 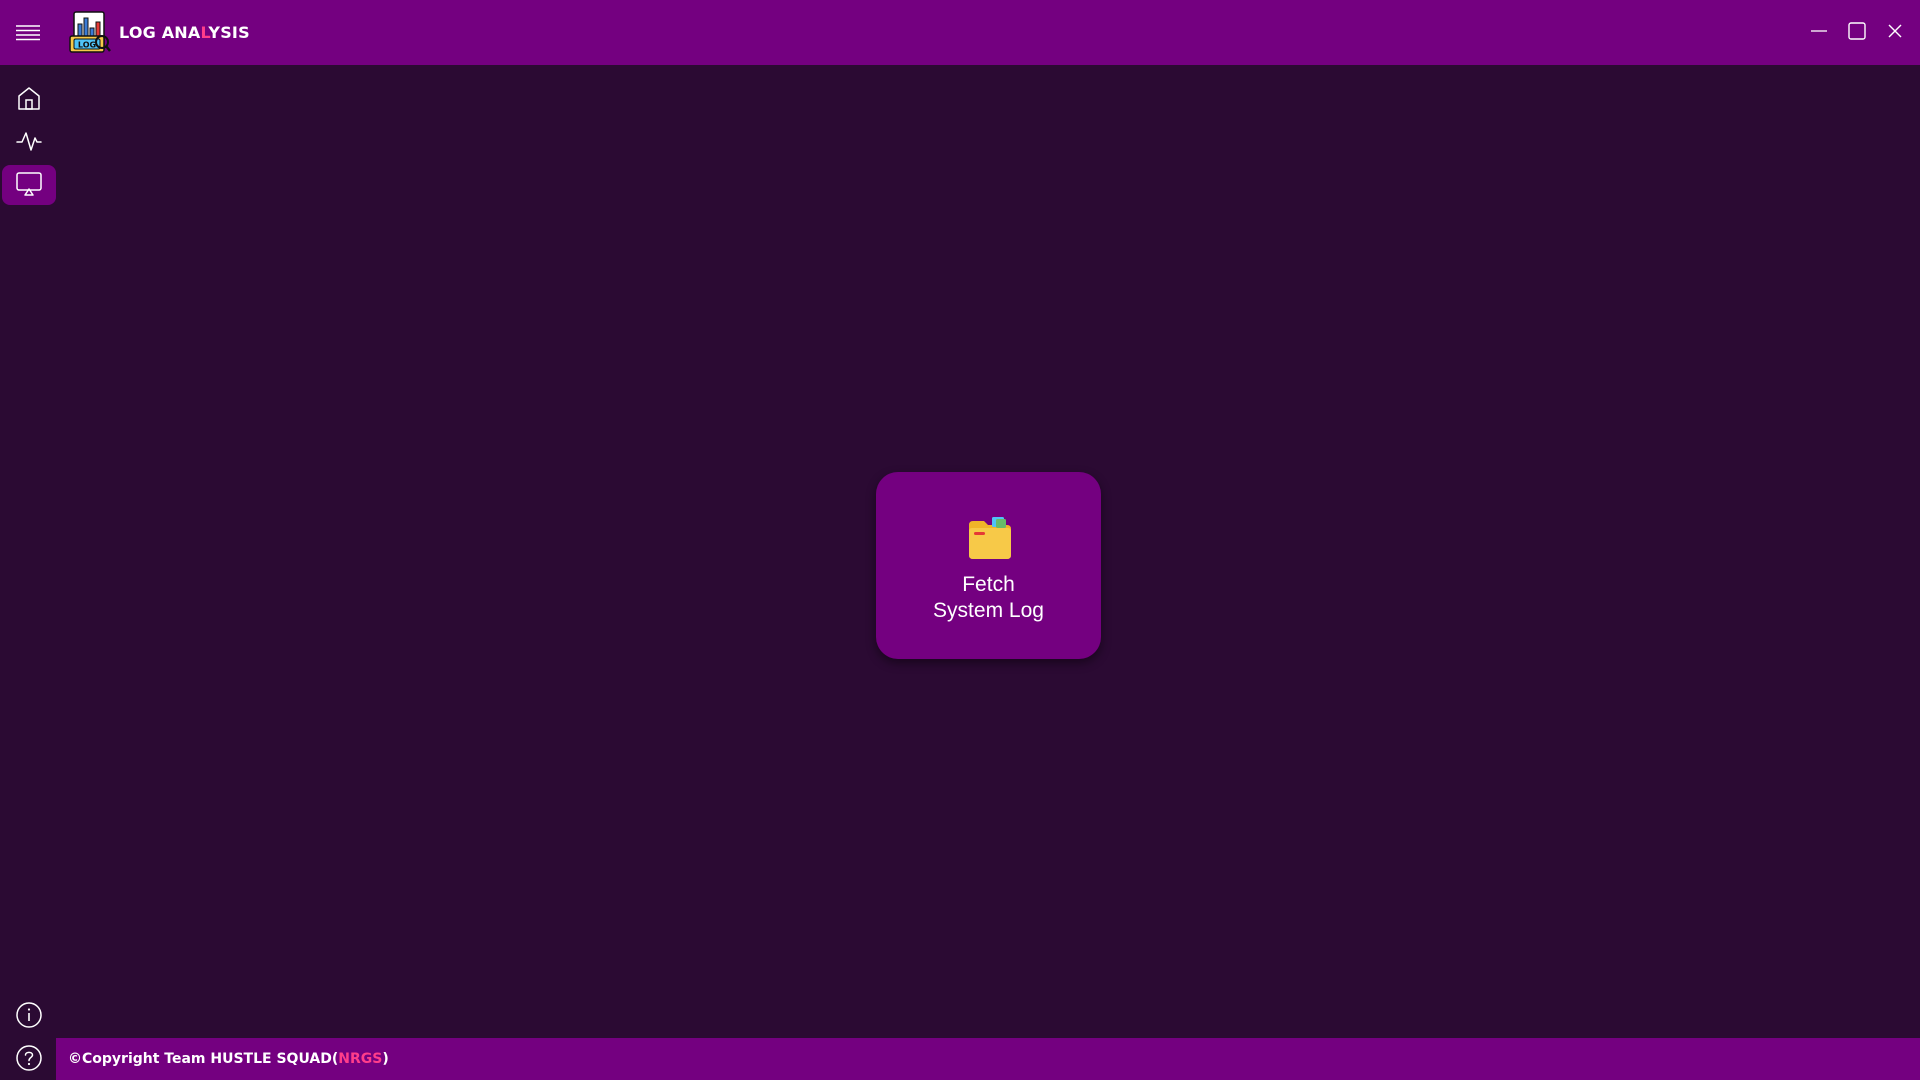 What do you see at coordinates (203, 1059) in the screenshot?
I see `copyright-prefix: ©Copyright Team HUSTLE SQUAD(` at bounding box center [203, 1059].